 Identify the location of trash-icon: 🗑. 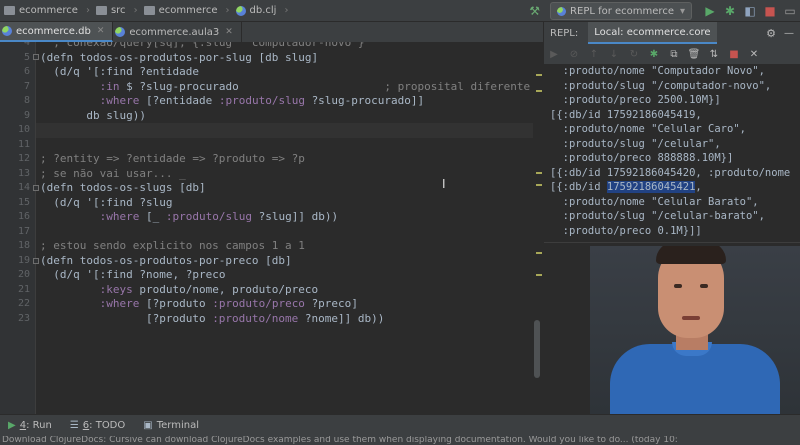
(694, 54).